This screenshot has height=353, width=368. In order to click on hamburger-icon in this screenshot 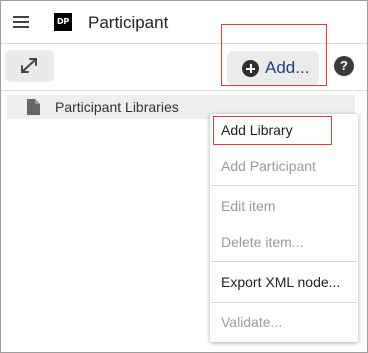, I will do `click(21, 22)`.